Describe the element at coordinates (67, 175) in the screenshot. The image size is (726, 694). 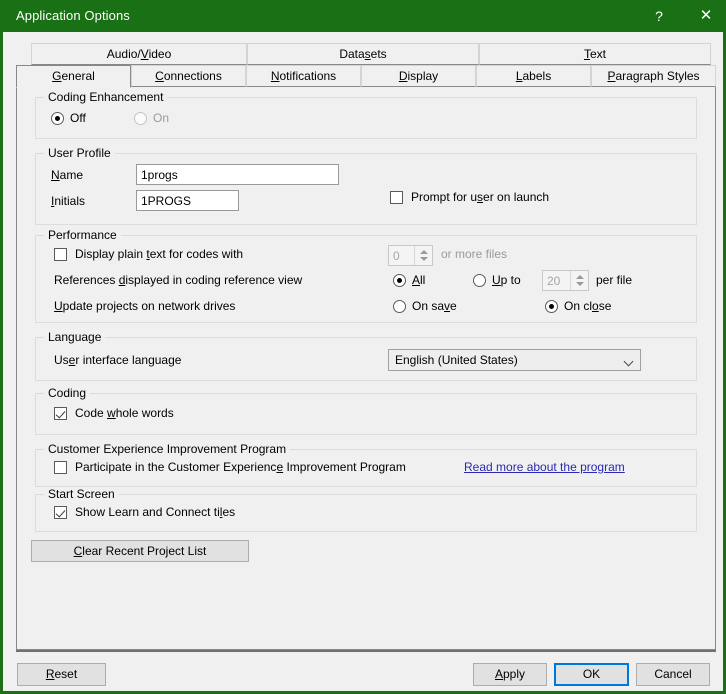
I see `label-name: Name` at that location.